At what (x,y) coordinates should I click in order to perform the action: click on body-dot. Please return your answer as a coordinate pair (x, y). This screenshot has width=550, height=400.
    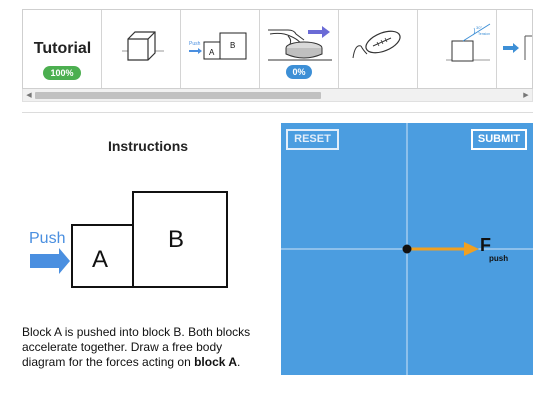
    Looking at the image, I should click on (407, 249).